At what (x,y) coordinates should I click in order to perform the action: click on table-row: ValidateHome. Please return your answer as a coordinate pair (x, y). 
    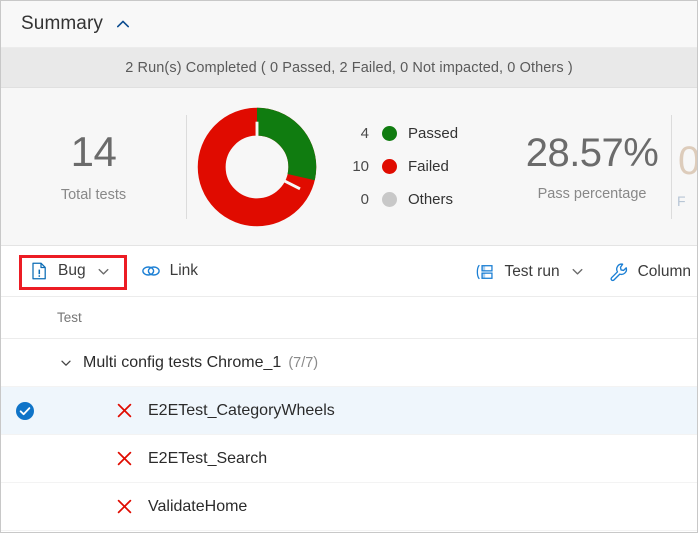
    Looking at the image, I should click on (349, 507).